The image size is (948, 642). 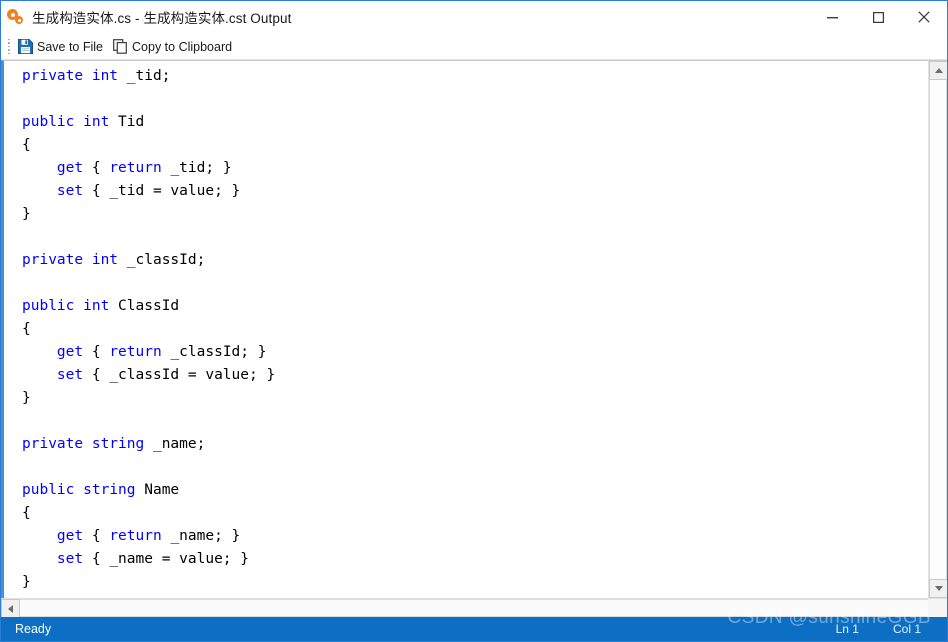 I want to click on toolbar: Save to File Copy to Clipboard, so click(x=474, y=47).